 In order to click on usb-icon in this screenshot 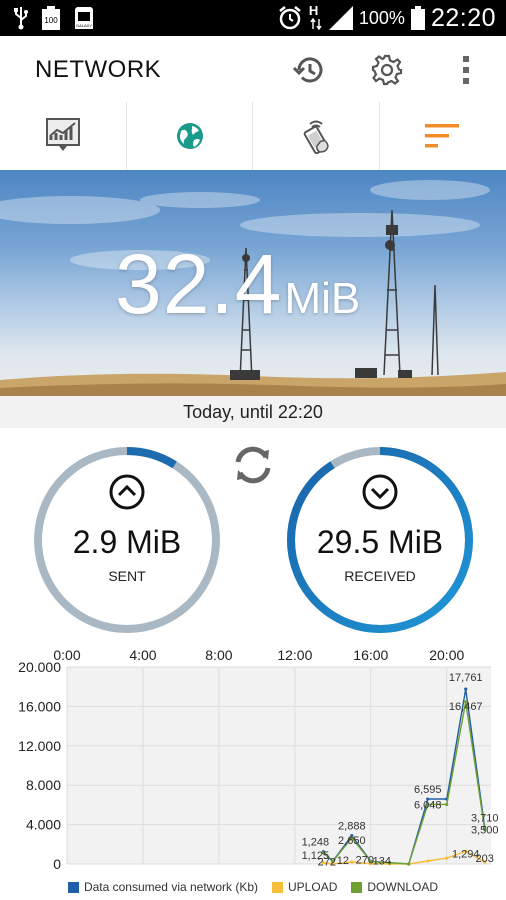, I will do `click(21, 18)`.